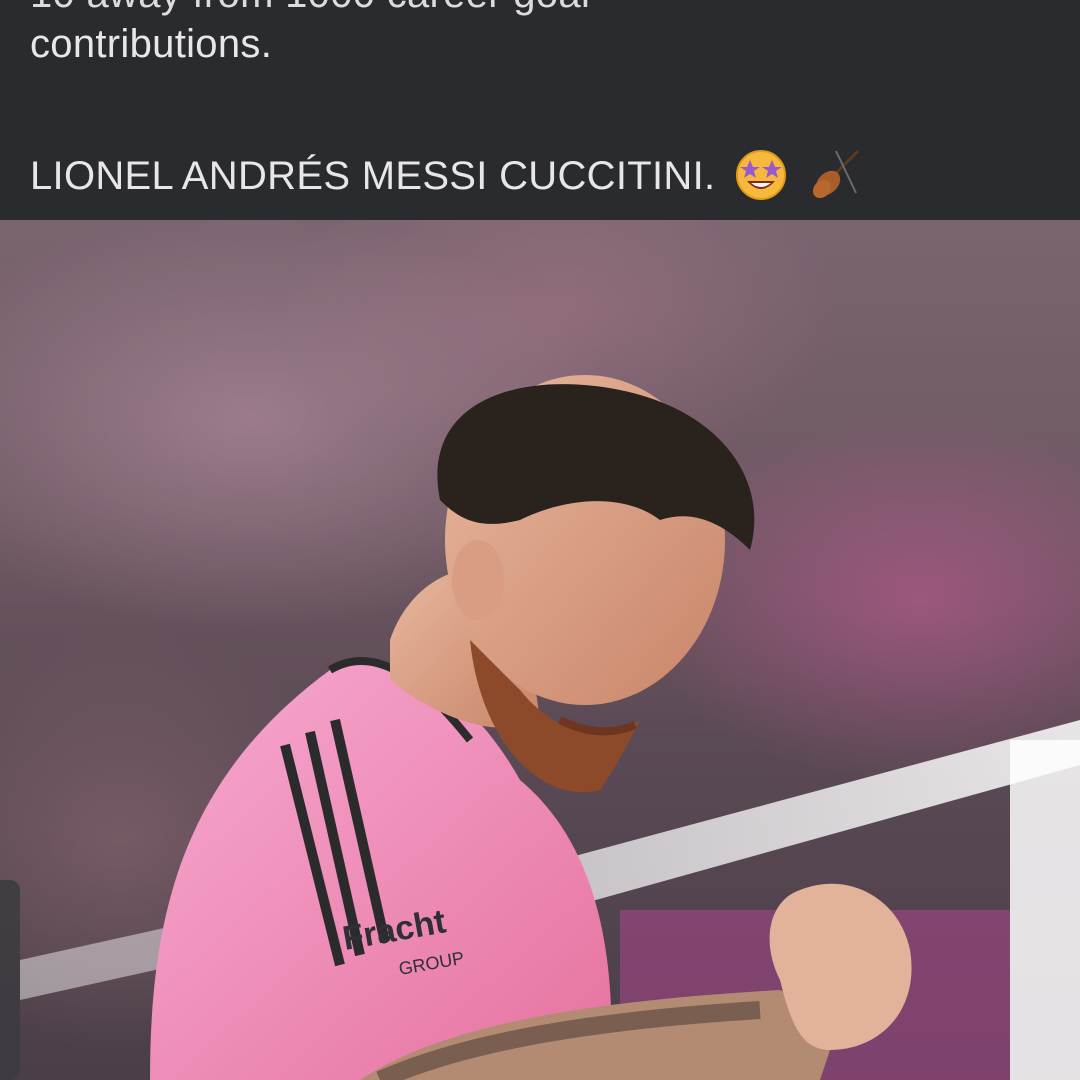 The width and height of the screenshot is (1080, 1080). What do you see at coordinates (373, 176) in the screenshot?
I see `player-full-name: LIONEL ANDRÉS MESSI CUCCITINI.` at bounding box center [373, 176].